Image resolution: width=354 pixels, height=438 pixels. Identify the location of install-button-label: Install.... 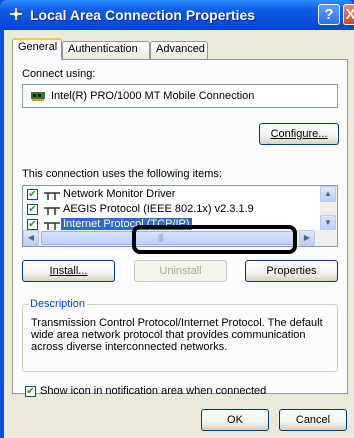
(68, 271).